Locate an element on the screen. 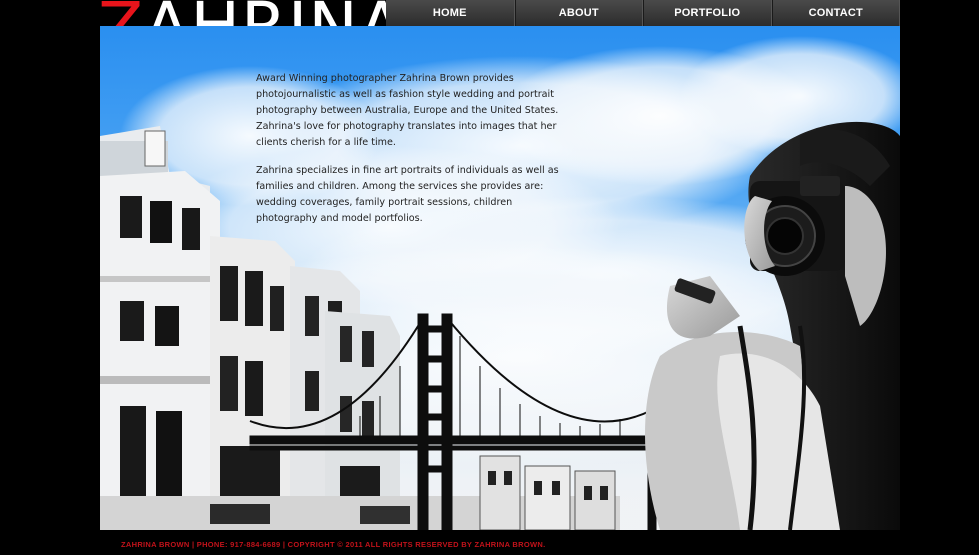 The image size is (979, 555). main-nav: HOME ABOUT PORTFOLIO CONTACT is located at coordinates (643, 13).